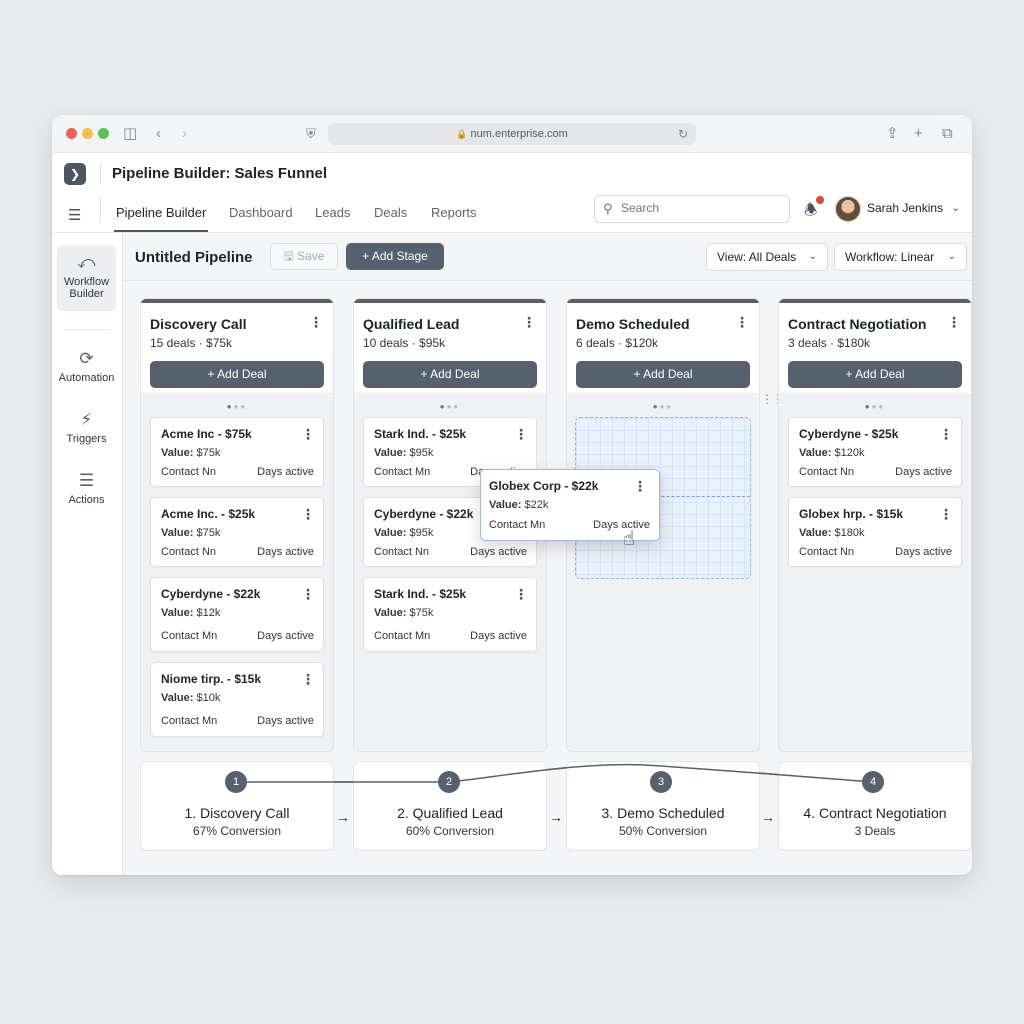  Describe the element at coordinates (873, 782) in the screenshot. I see `flow-step-number: 4` at that location.